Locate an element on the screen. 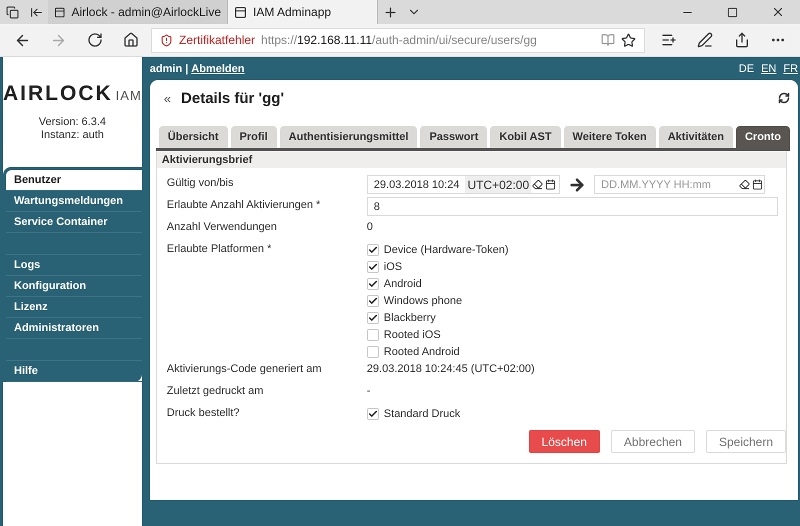 The width and height of the screenshot is (800, 526). checkbox-label: Device (Hardware-Token) is located at coordinates (446, 250).